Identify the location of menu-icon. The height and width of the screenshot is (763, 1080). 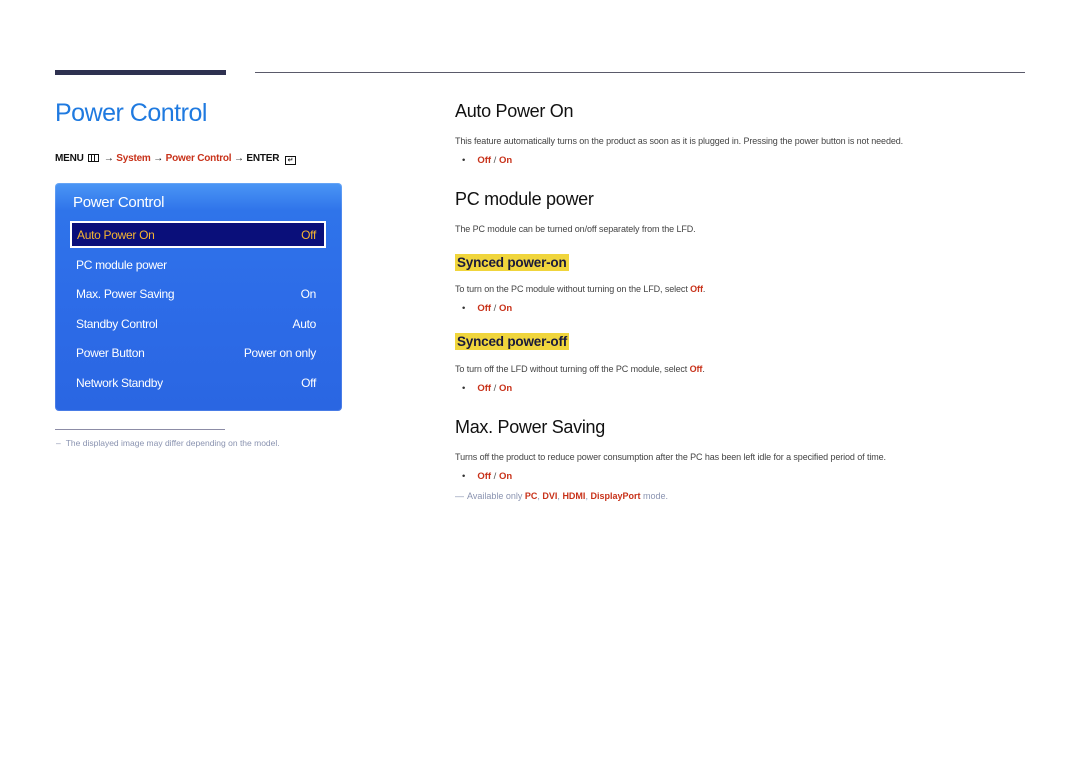
(94, 158).